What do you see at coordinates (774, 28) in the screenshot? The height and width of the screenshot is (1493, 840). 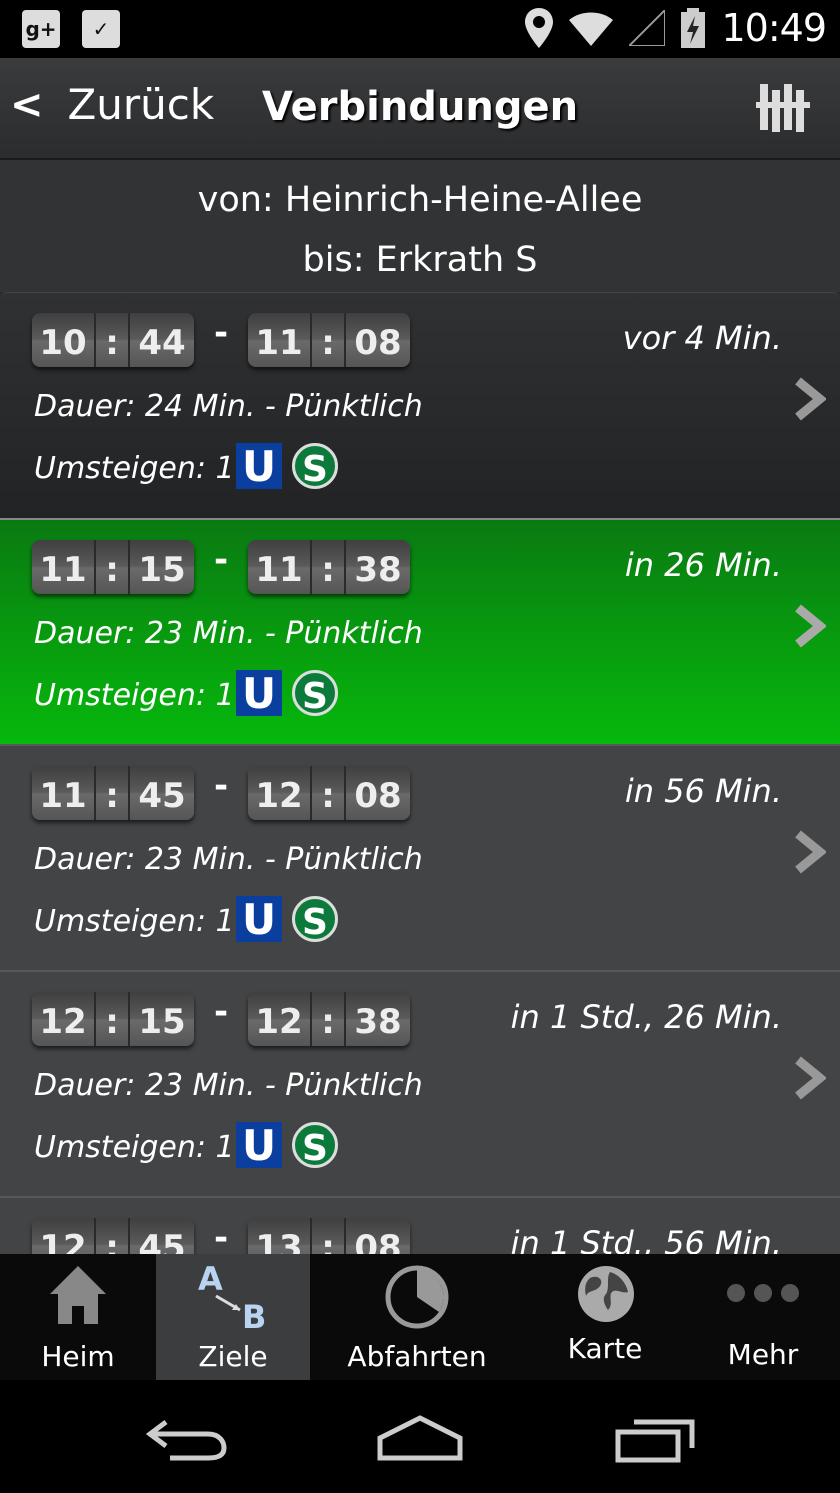 I see `status-time: 10:49` at bounding box center [774, 28].